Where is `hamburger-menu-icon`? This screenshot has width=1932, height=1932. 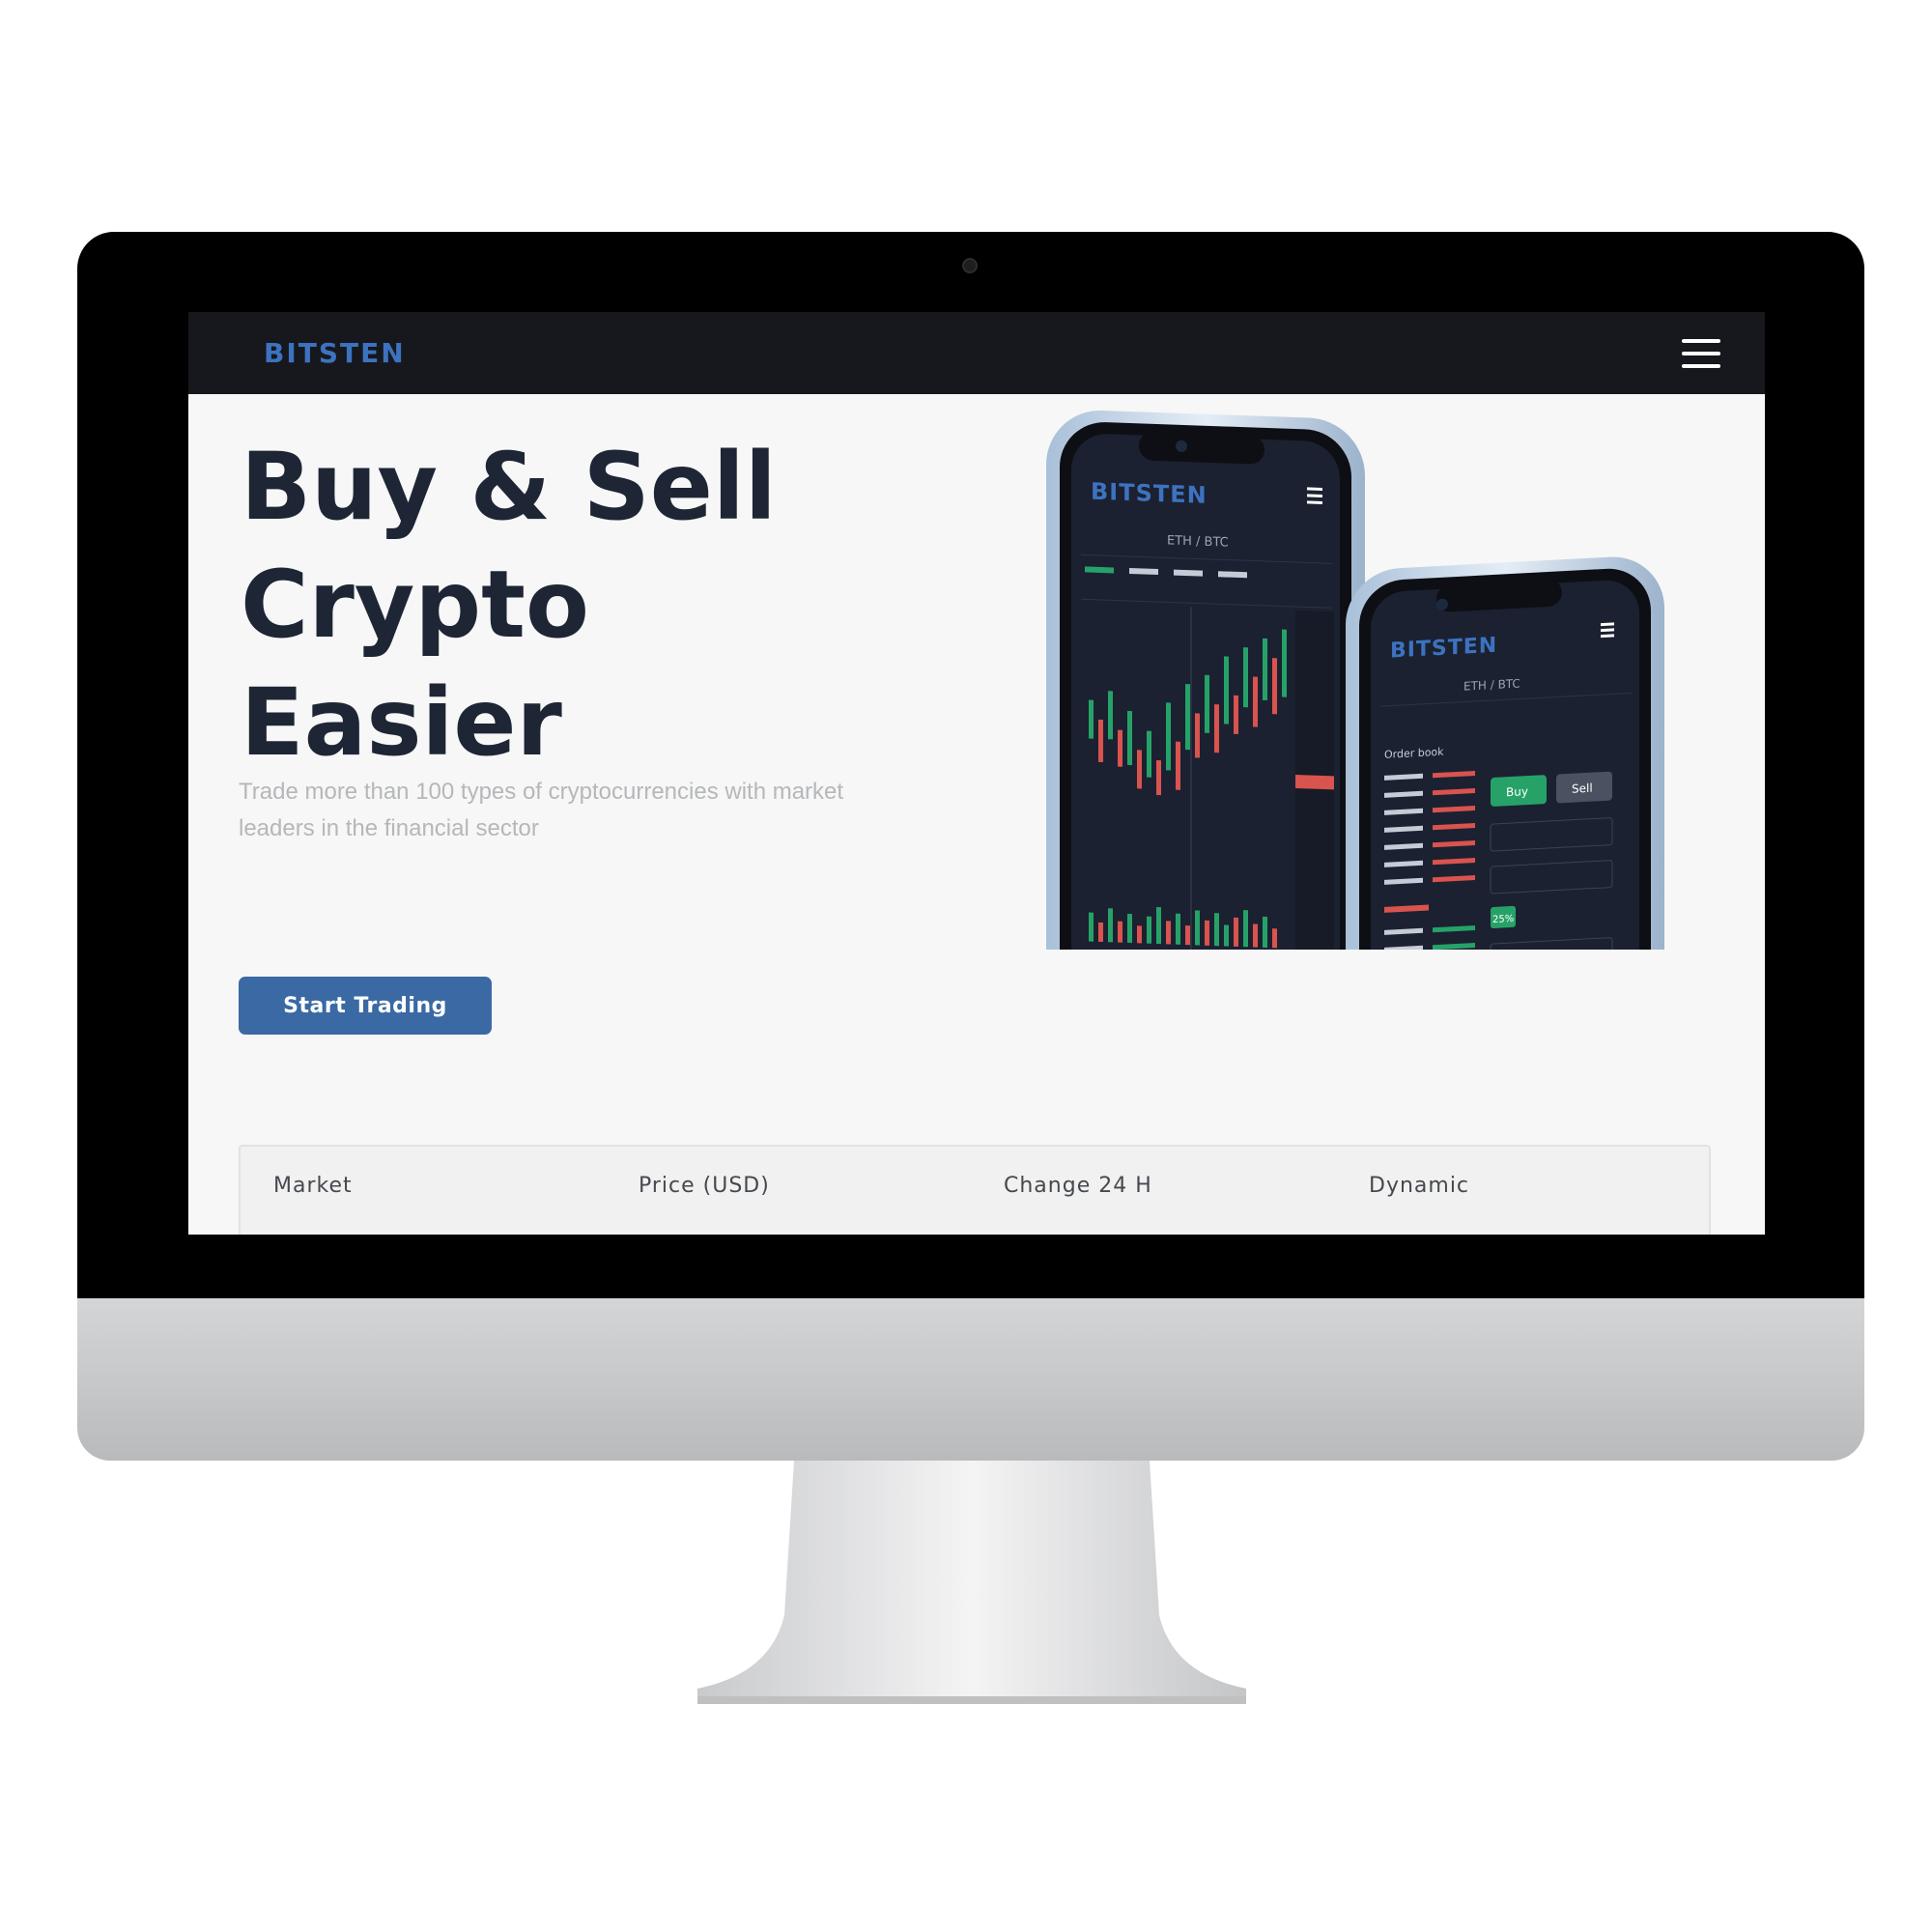 hamburger-menu-icon is located at coordinates (1701, 353).